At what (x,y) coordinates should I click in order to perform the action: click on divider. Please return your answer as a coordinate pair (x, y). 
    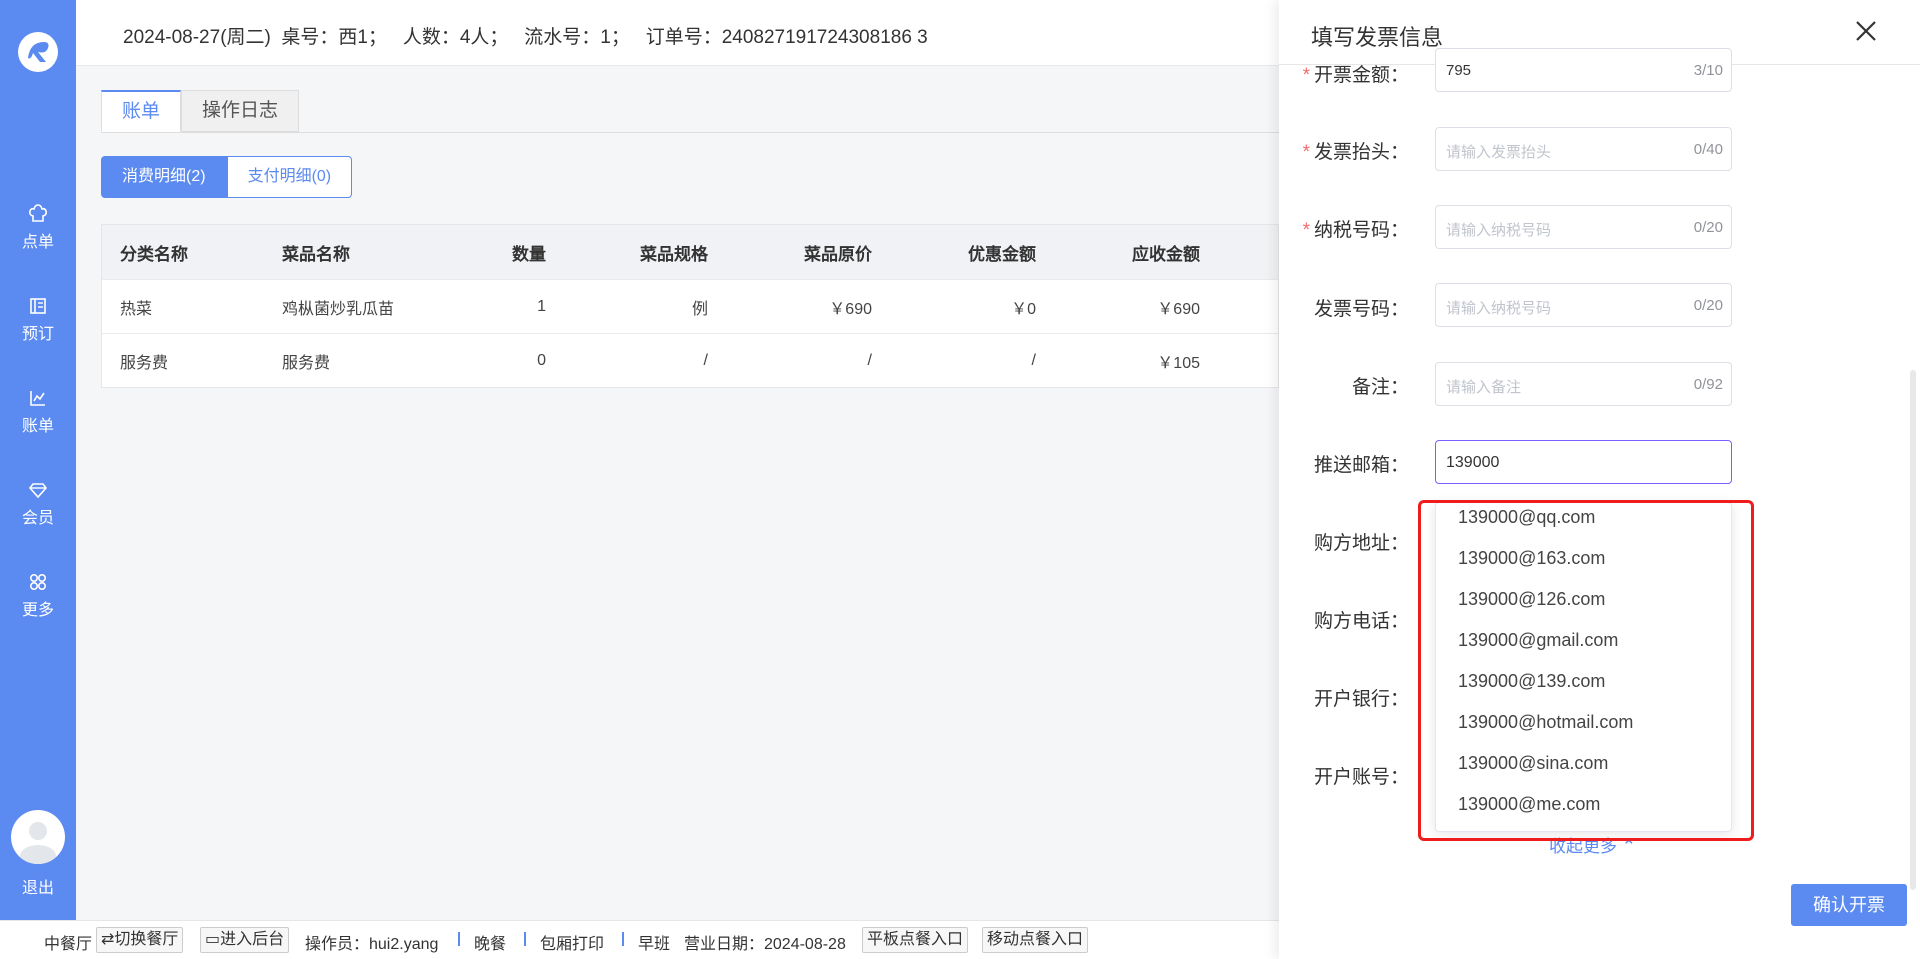
    Looking at the image, I should click on (459, 939).